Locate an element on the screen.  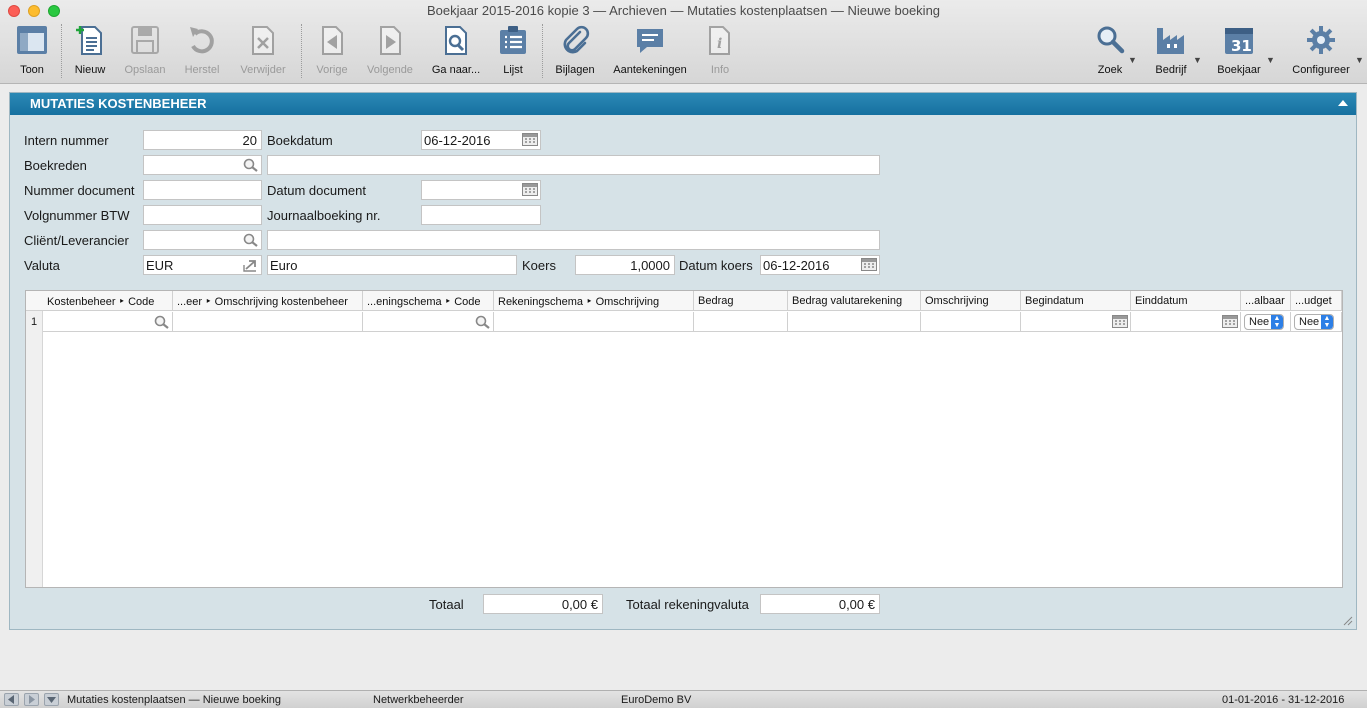
nav-menu-button is located at coordinates (51, 699).